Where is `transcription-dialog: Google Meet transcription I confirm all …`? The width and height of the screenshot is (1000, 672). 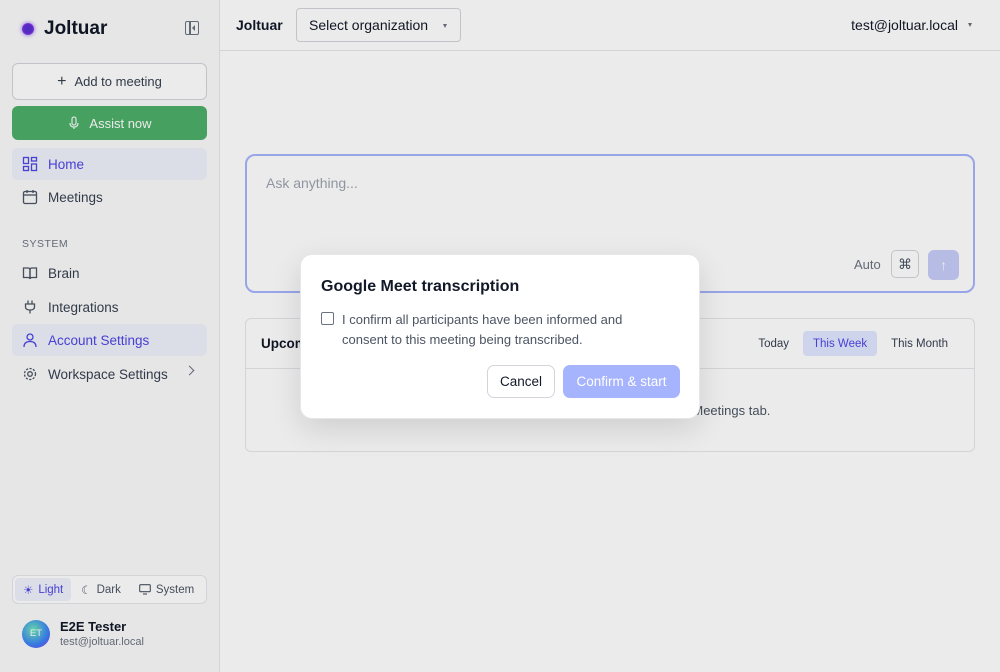
transcription-dialog: Google Meet transcription I confirm all … is located at coordinates (500, 336).